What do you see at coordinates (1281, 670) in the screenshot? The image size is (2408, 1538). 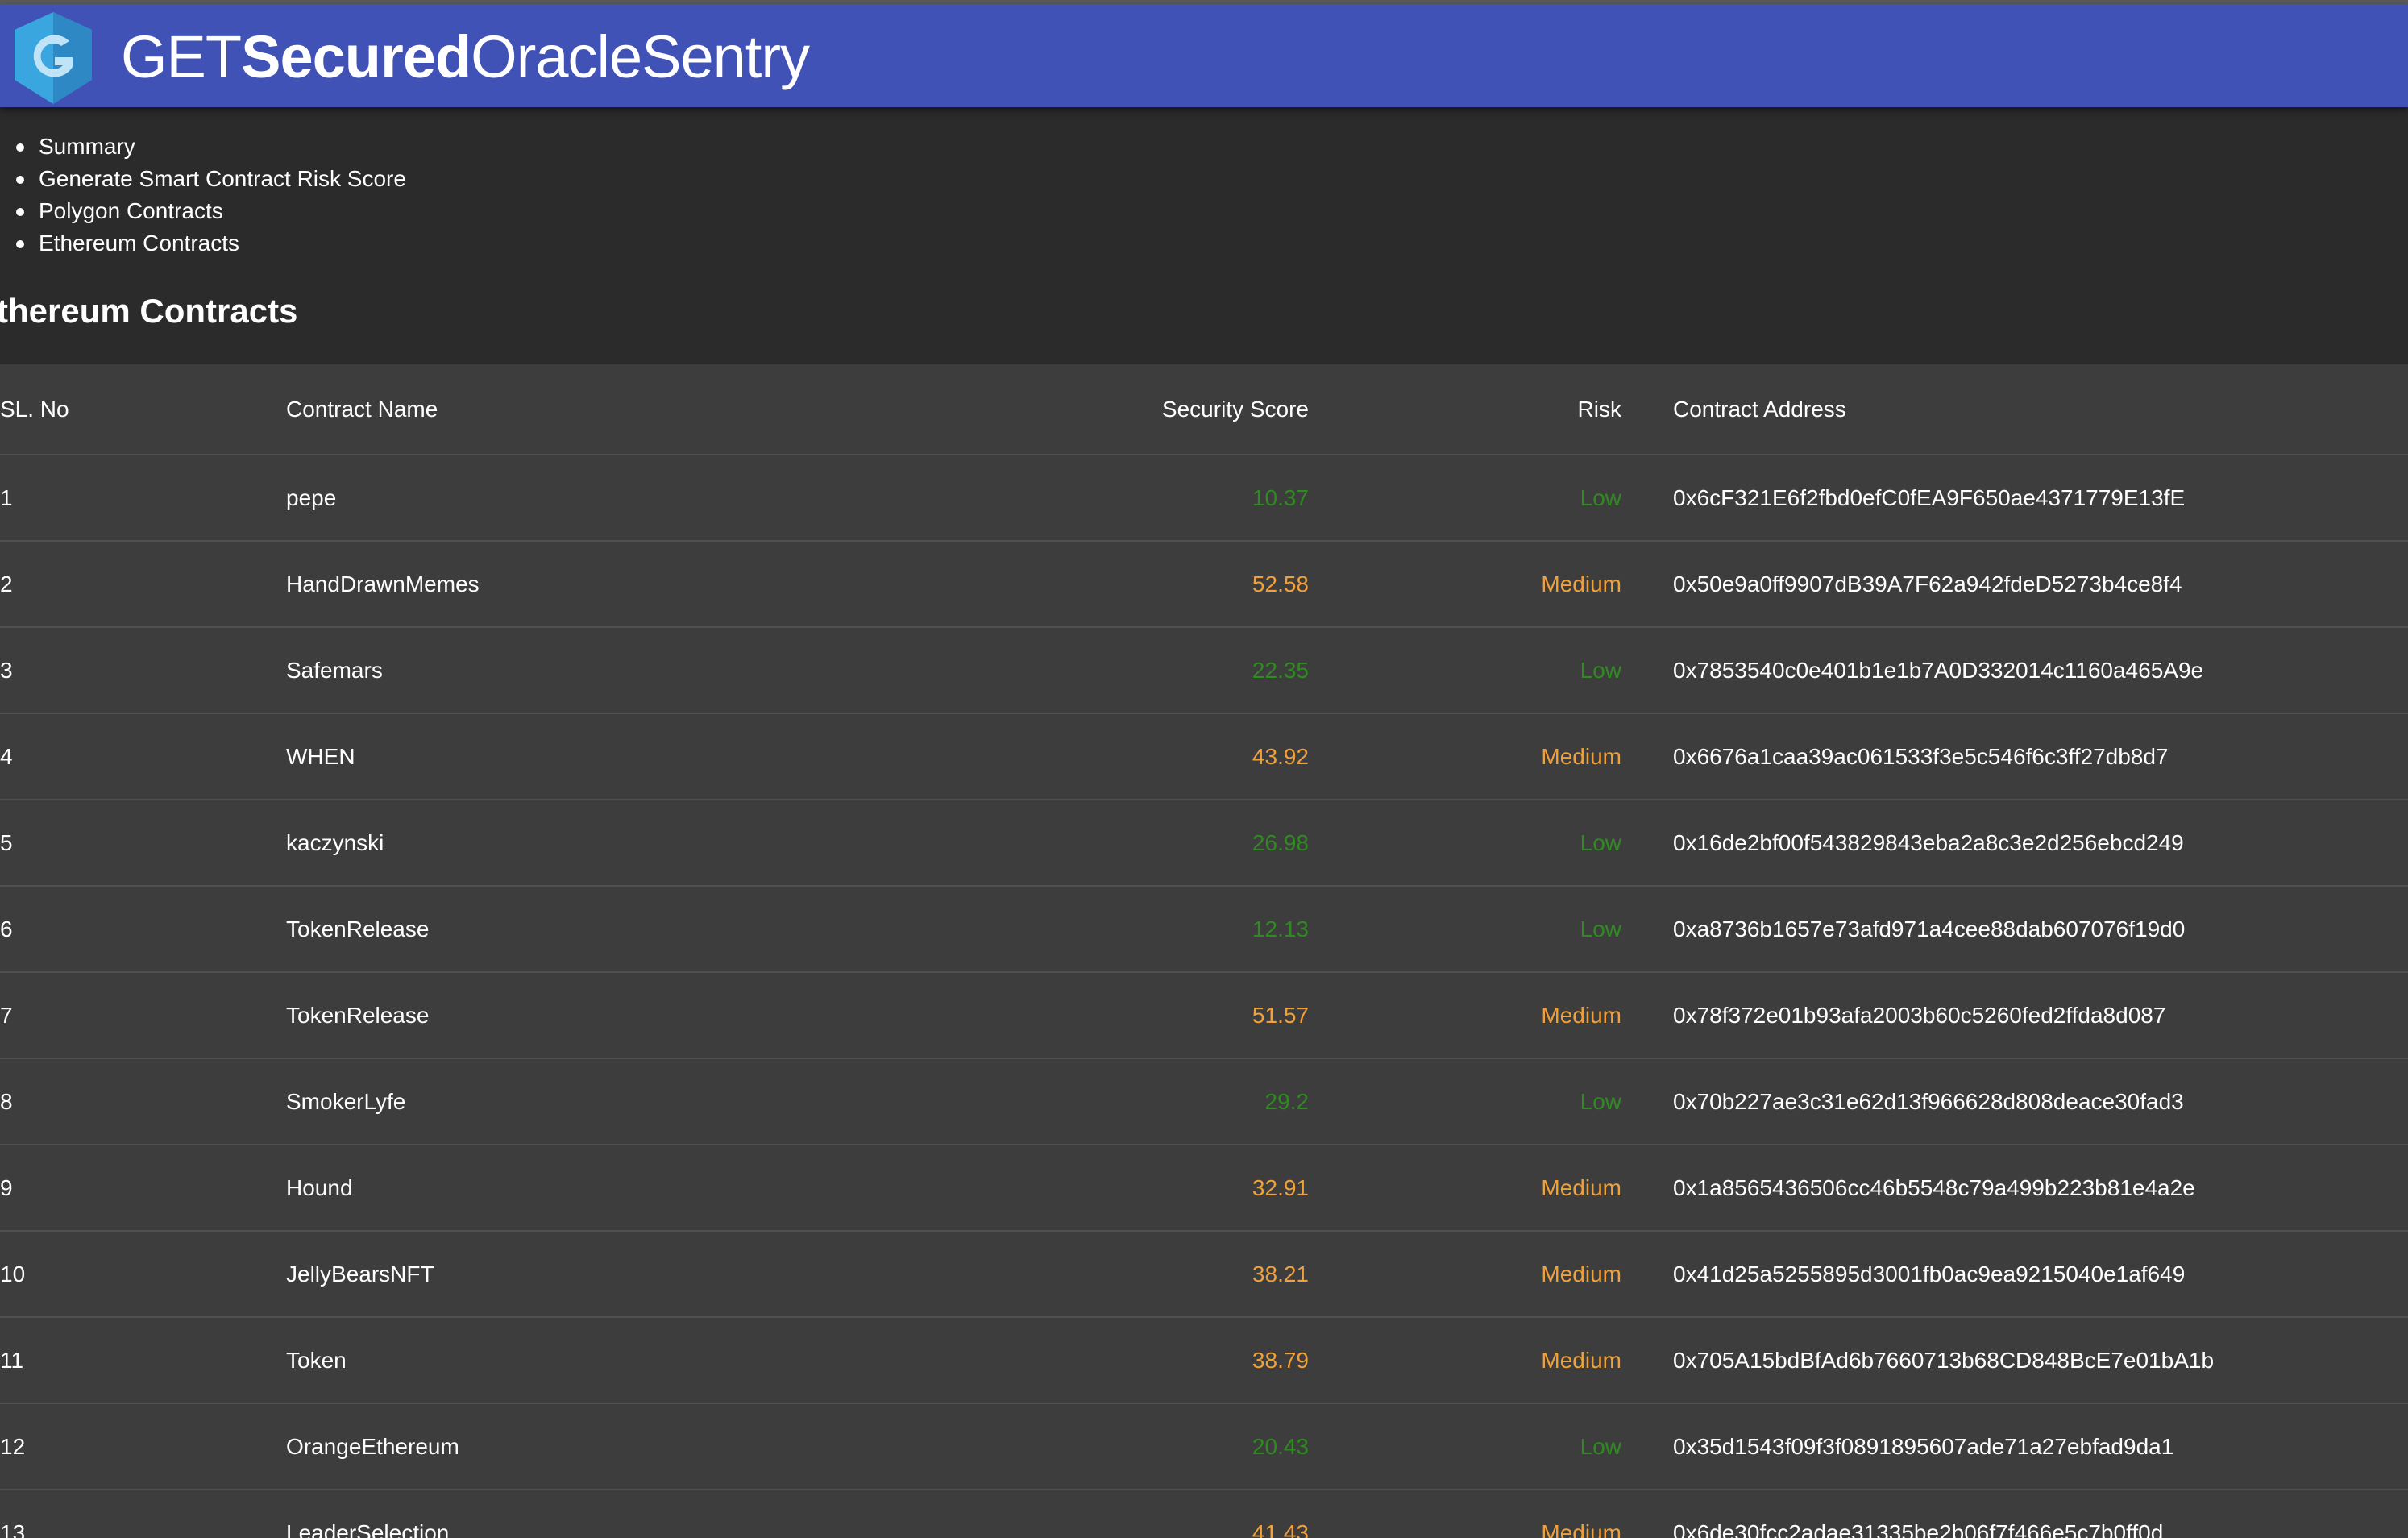 I see `cell-security-score: 22.35` at bounding box center [1281, 670].